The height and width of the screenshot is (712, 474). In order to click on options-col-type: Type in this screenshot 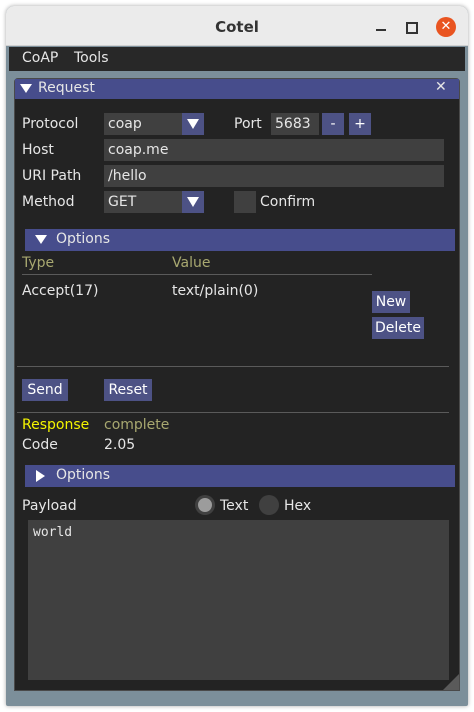, I will do `click(38, 263)`.